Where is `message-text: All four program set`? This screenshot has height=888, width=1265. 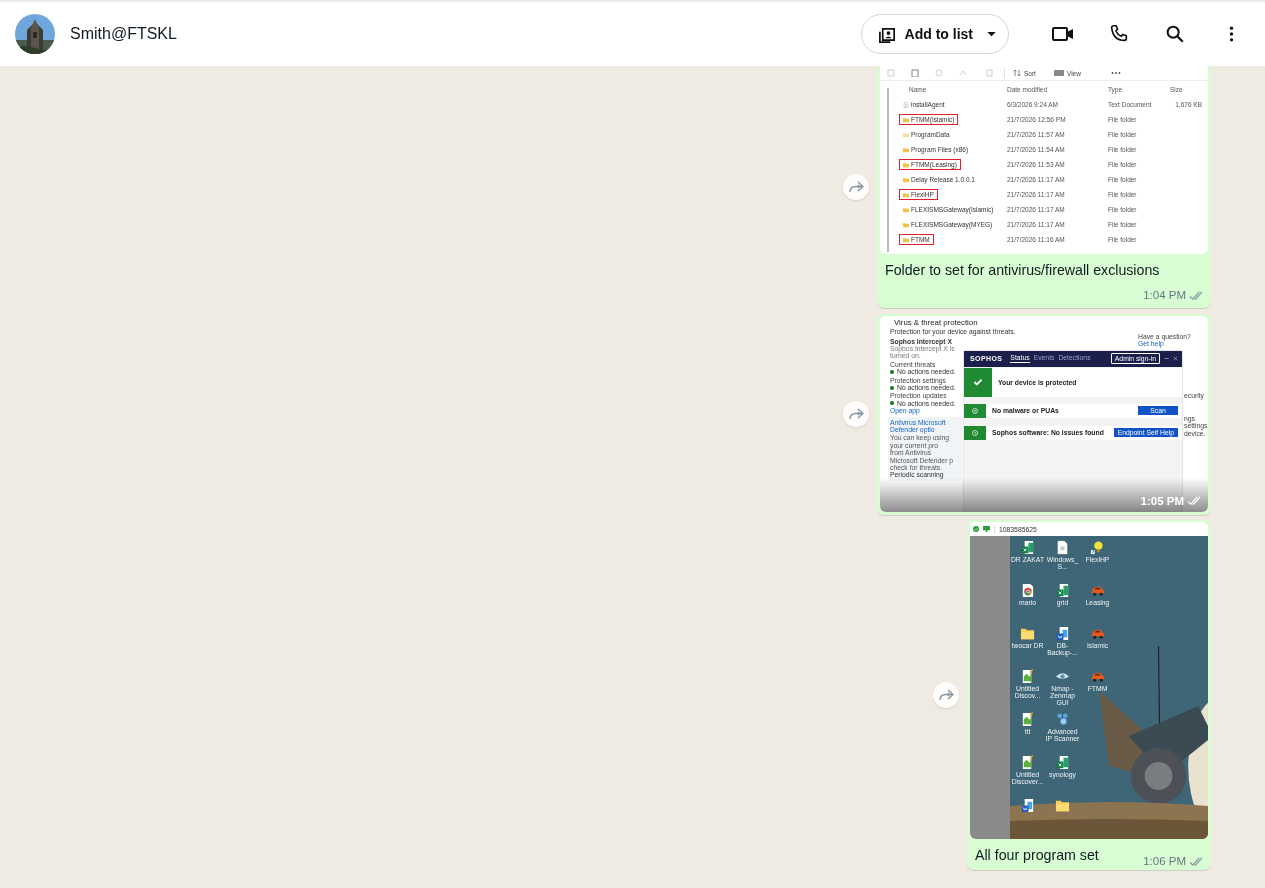
message-text: All four program set is located at coordinates (1037, 855).